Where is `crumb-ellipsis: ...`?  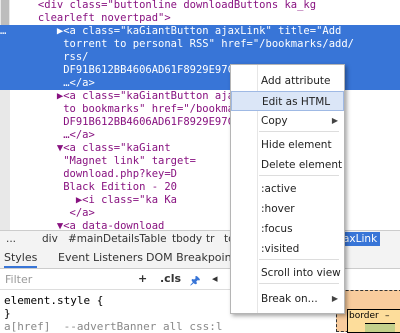 crumb-ellipsis: ... is located at coordinates (11, 239).